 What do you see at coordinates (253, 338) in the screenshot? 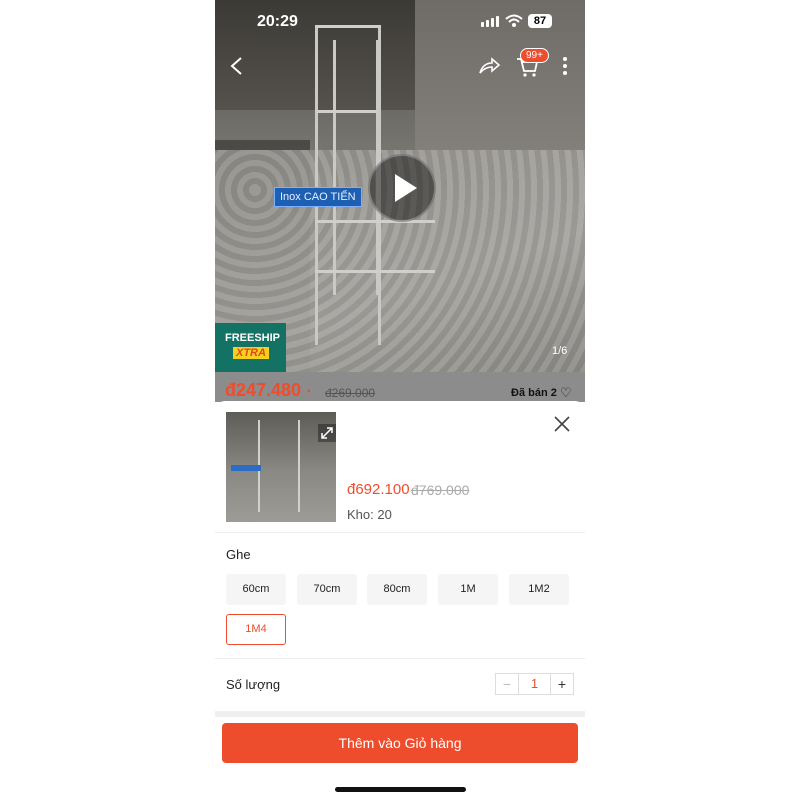
I see `freeship-label: FREESHIP` at bounding box center [253, 338].